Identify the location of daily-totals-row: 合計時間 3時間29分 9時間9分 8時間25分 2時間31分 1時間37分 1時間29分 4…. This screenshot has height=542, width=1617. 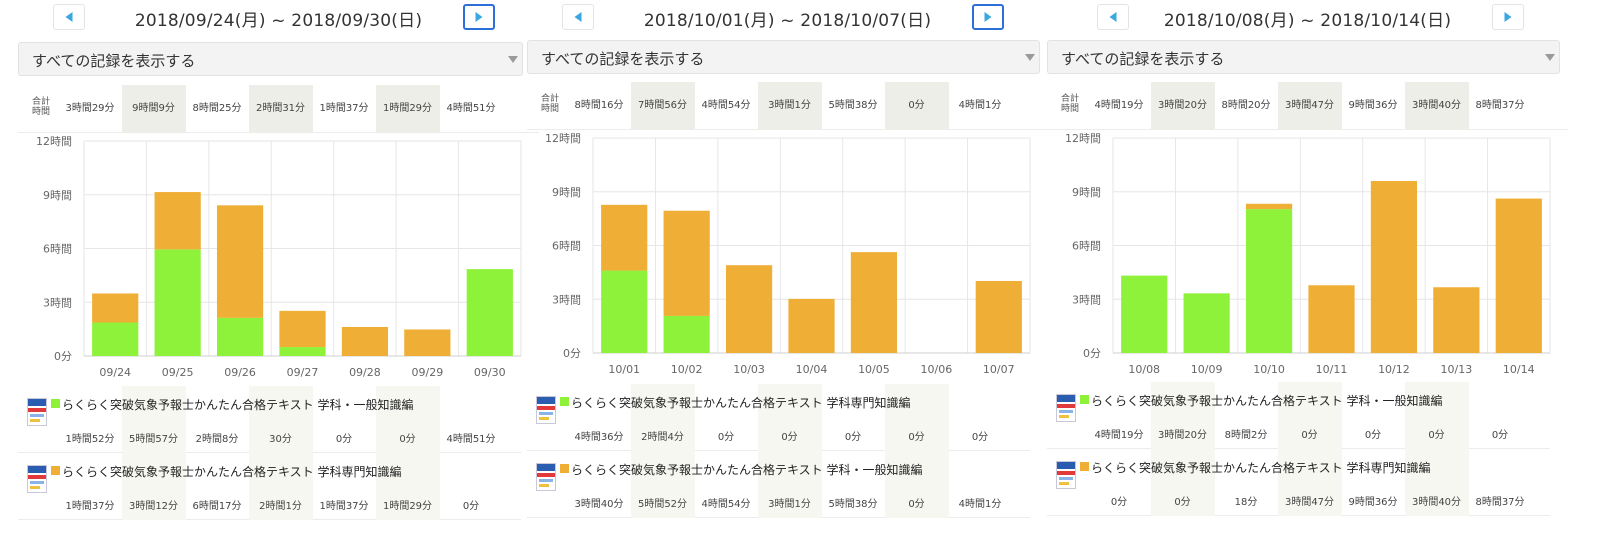
(278, 109).